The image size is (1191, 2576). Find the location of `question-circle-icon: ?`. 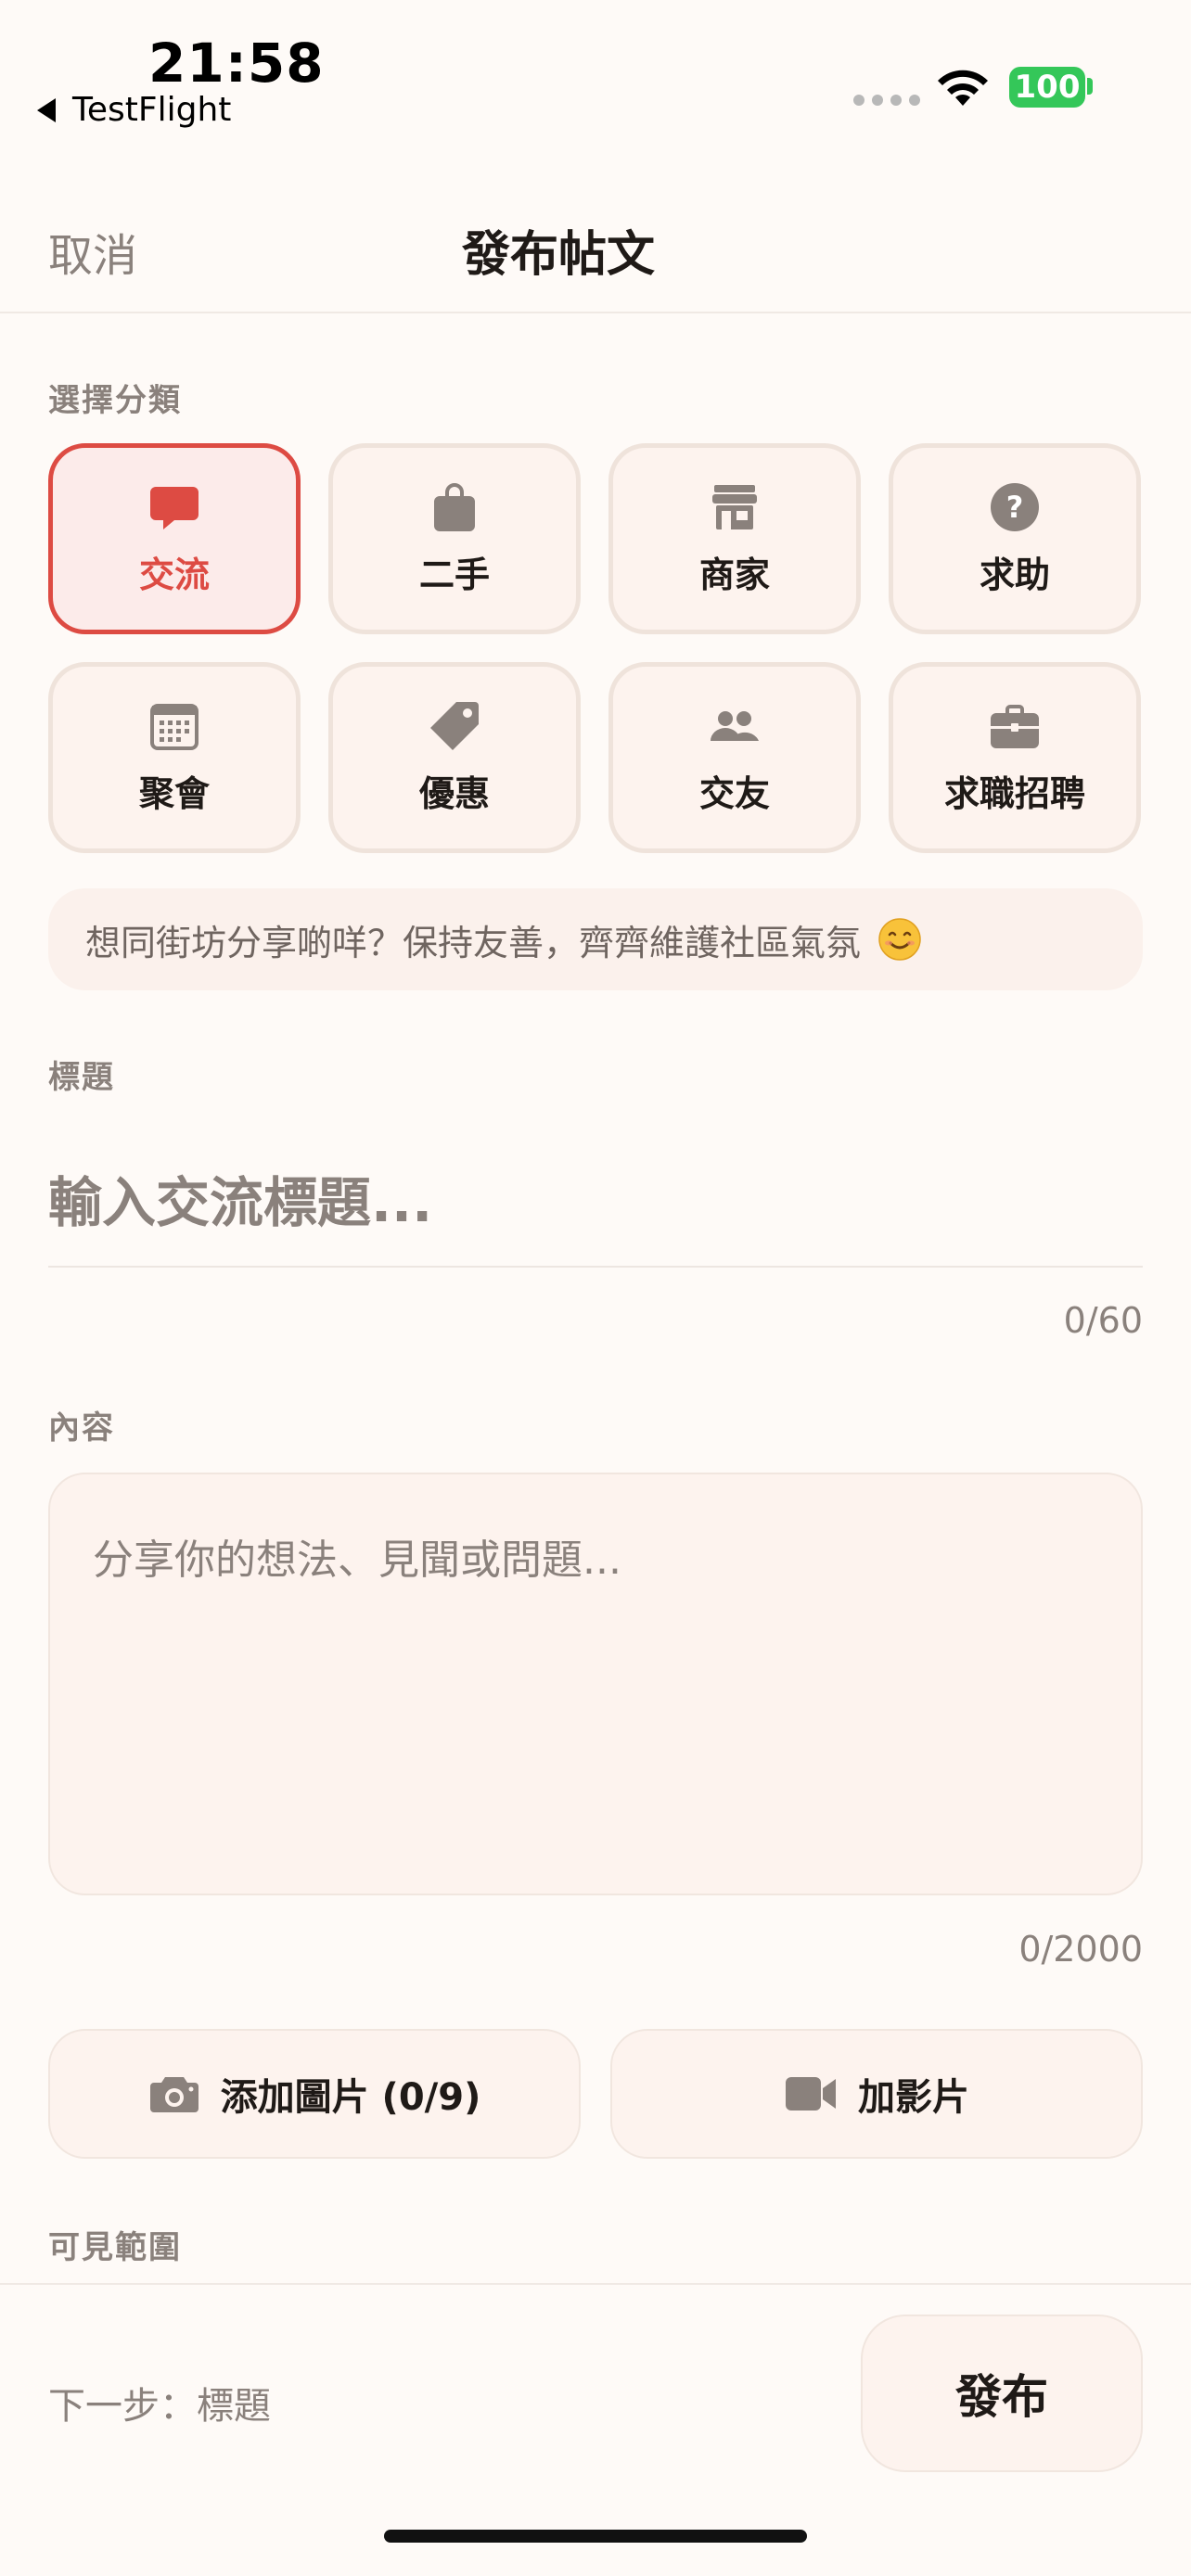

question-circle-icon: ? is located at coordinates (1015, 506).